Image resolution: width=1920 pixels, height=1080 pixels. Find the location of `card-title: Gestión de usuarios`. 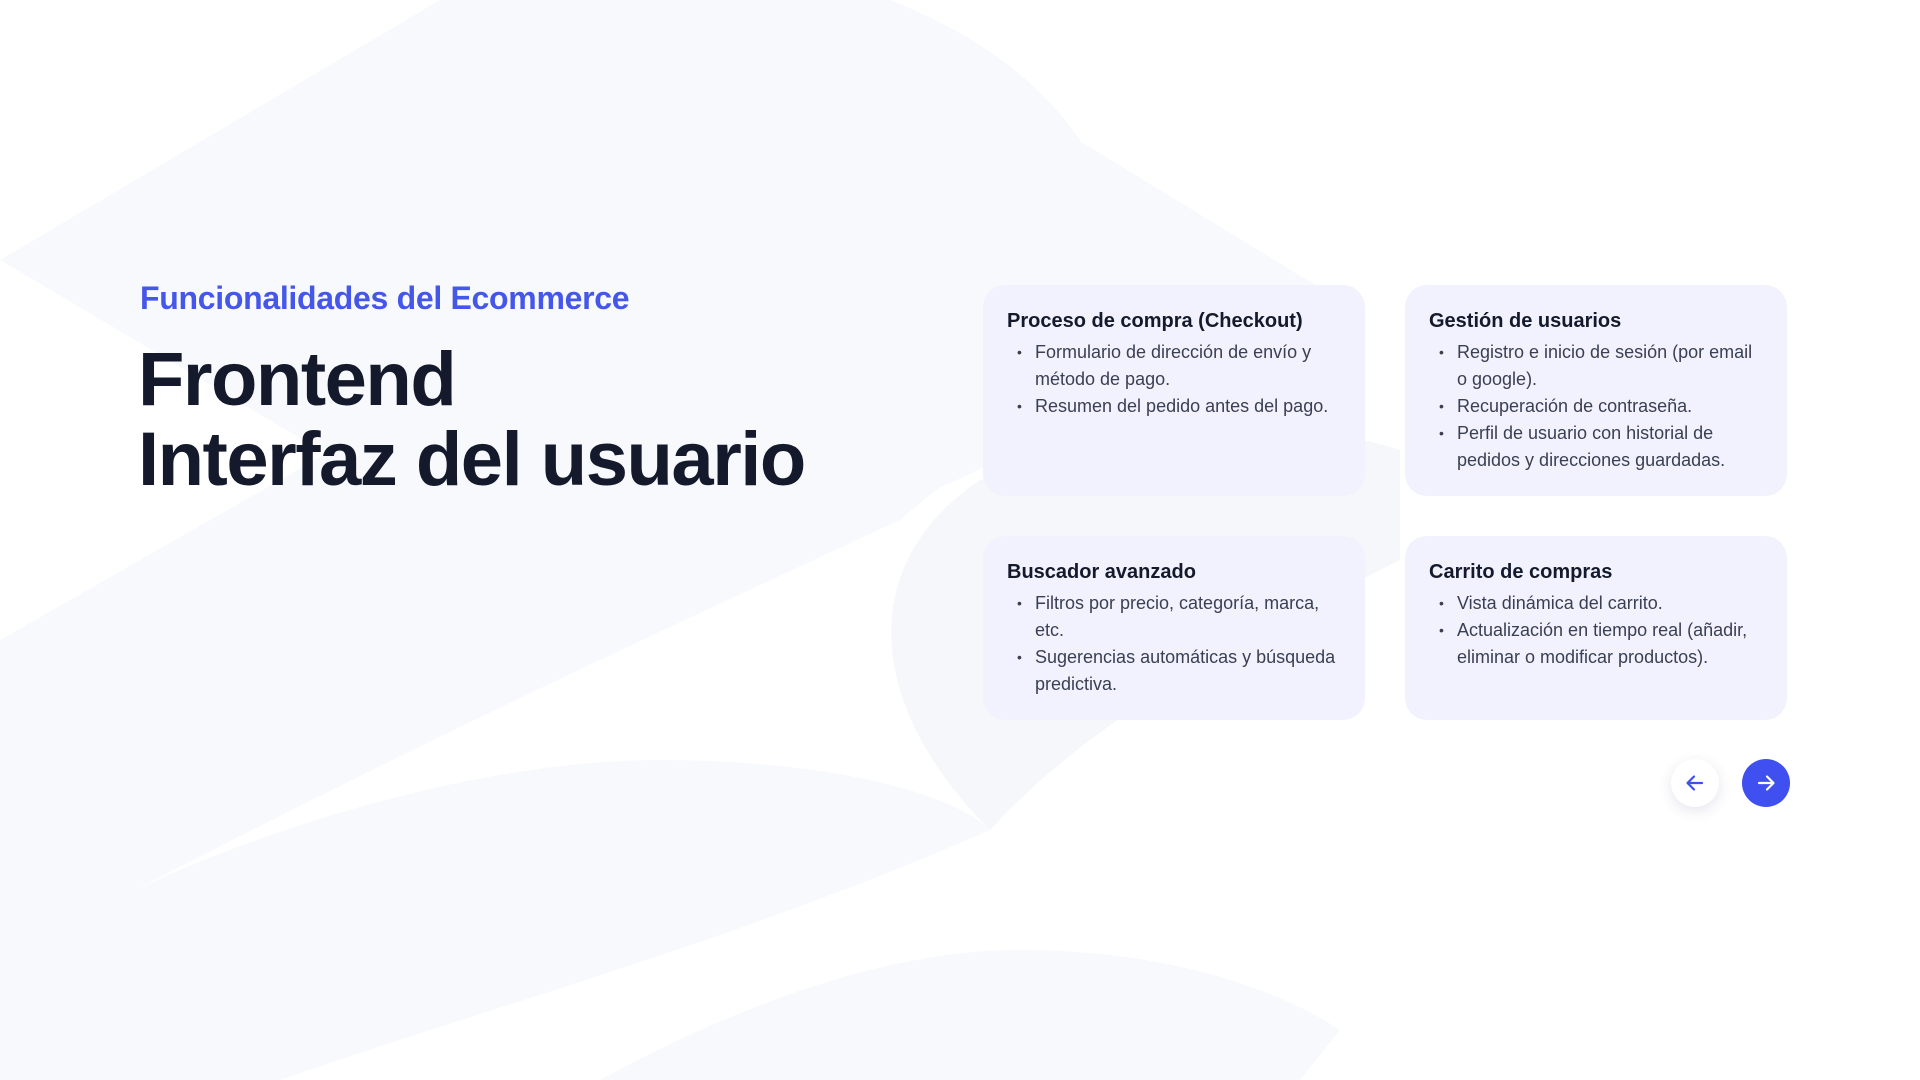

card-title: Gestión de usuarios is located at coordinates (1525, 321).